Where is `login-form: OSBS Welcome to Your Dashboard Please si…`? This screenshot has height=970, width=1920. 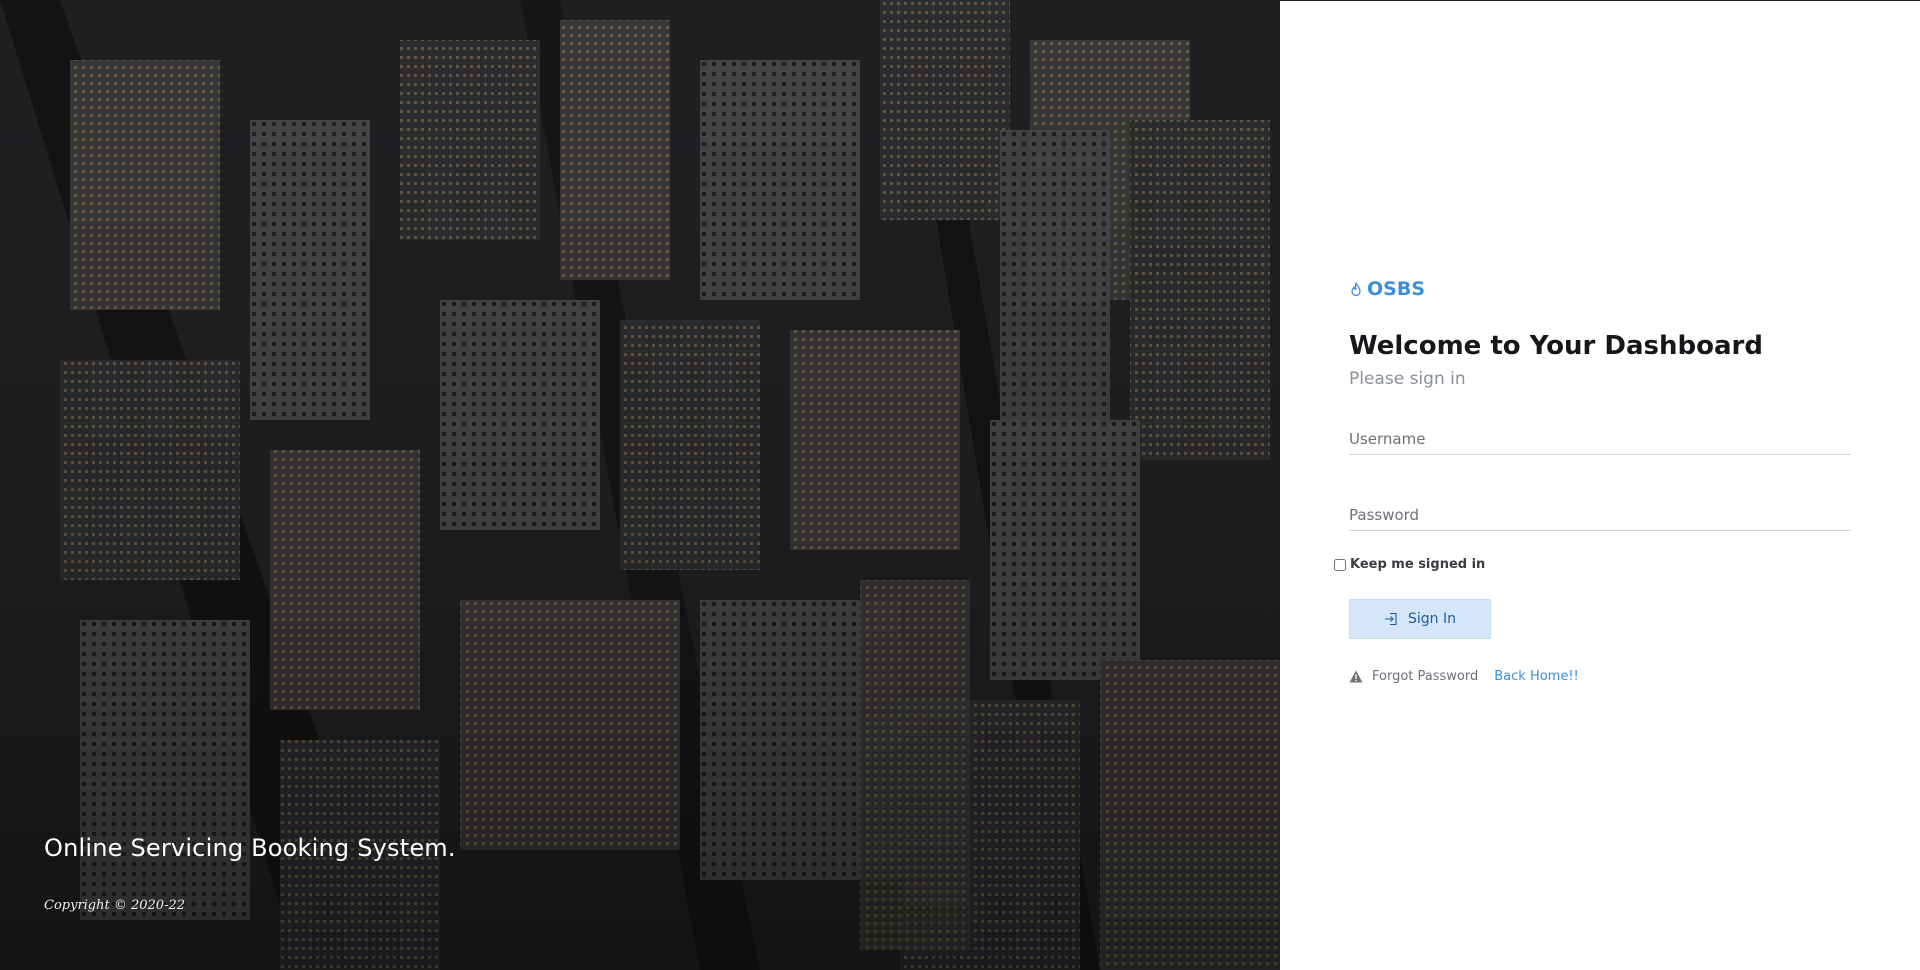 login-form: OSBS Welcome to Your Dashboard Please si… is located at coordinates (1592, 480).